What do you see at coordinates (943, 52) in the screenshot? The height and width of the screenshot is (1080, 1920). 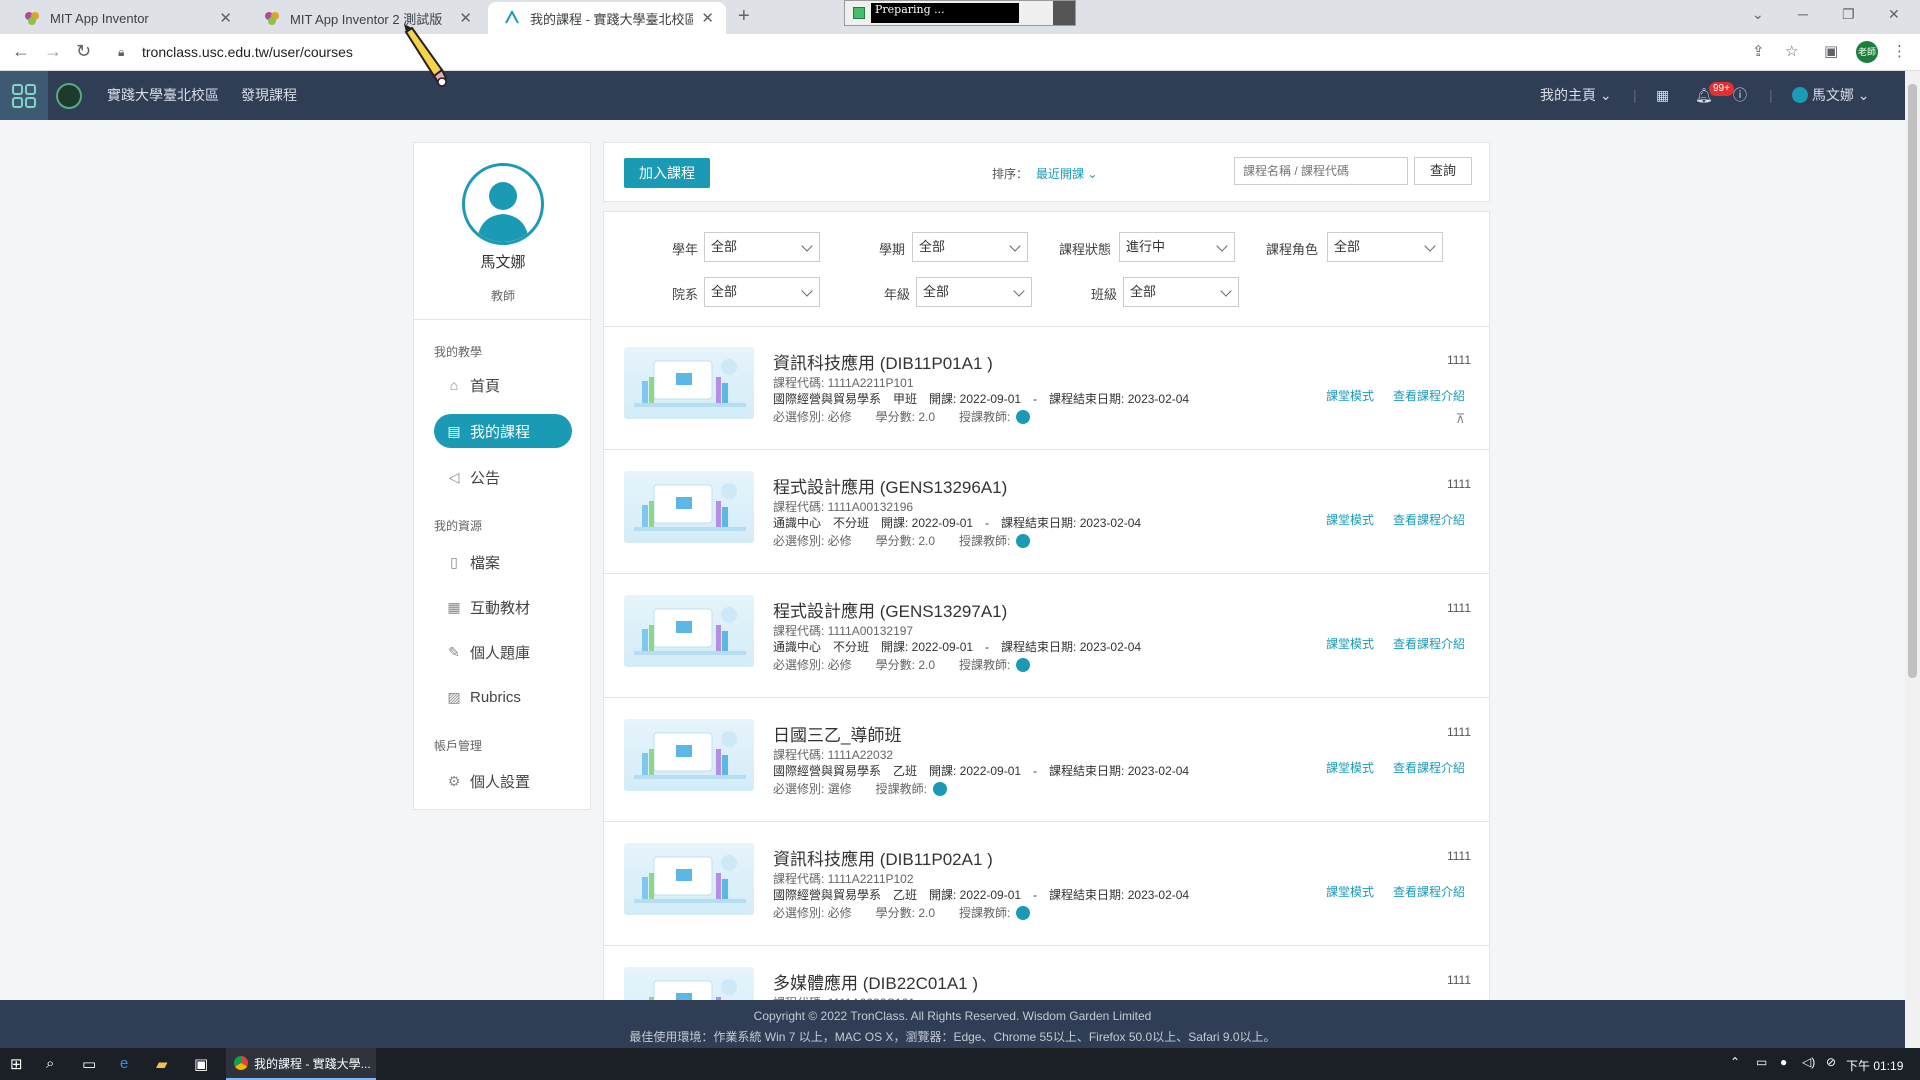 I see `url-field: 🔒︎ tronclass.usc.edu.tw/user/courses` at bounding box center [943, 52].